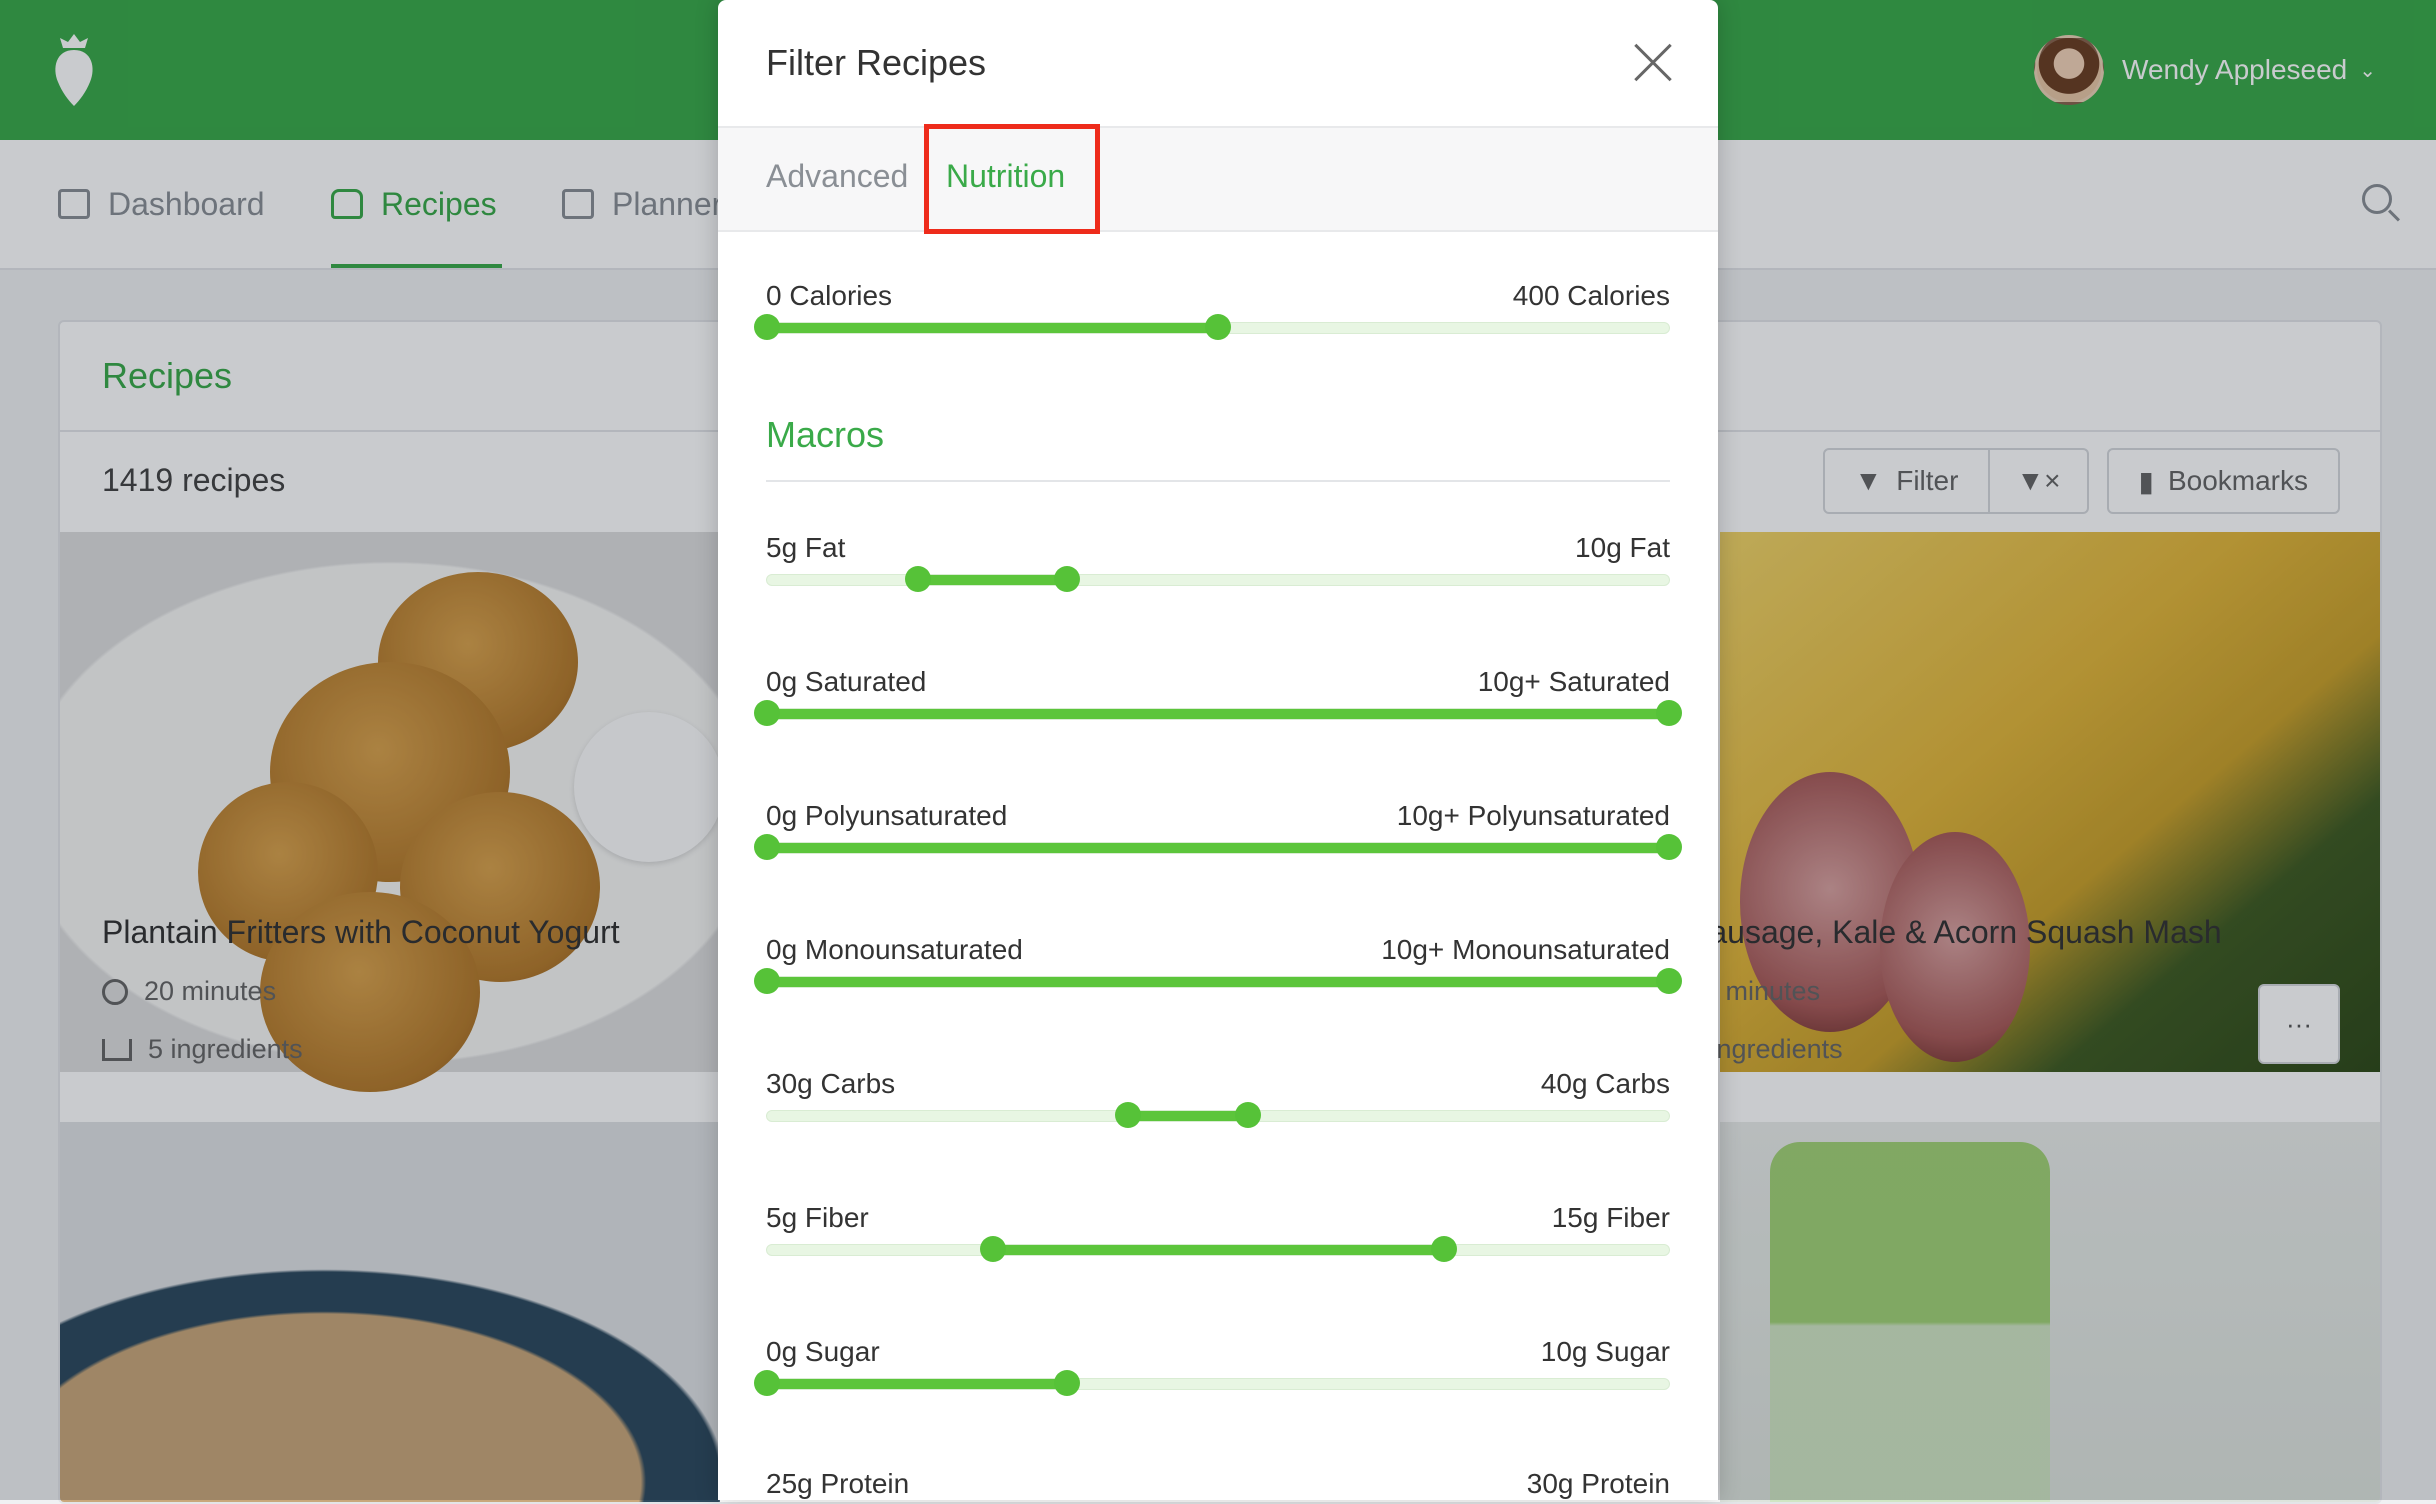  Describe the element at coordinates (1605, 1351) in the screenshot. I see `slider-max-label: 10g Sugar` at that location.